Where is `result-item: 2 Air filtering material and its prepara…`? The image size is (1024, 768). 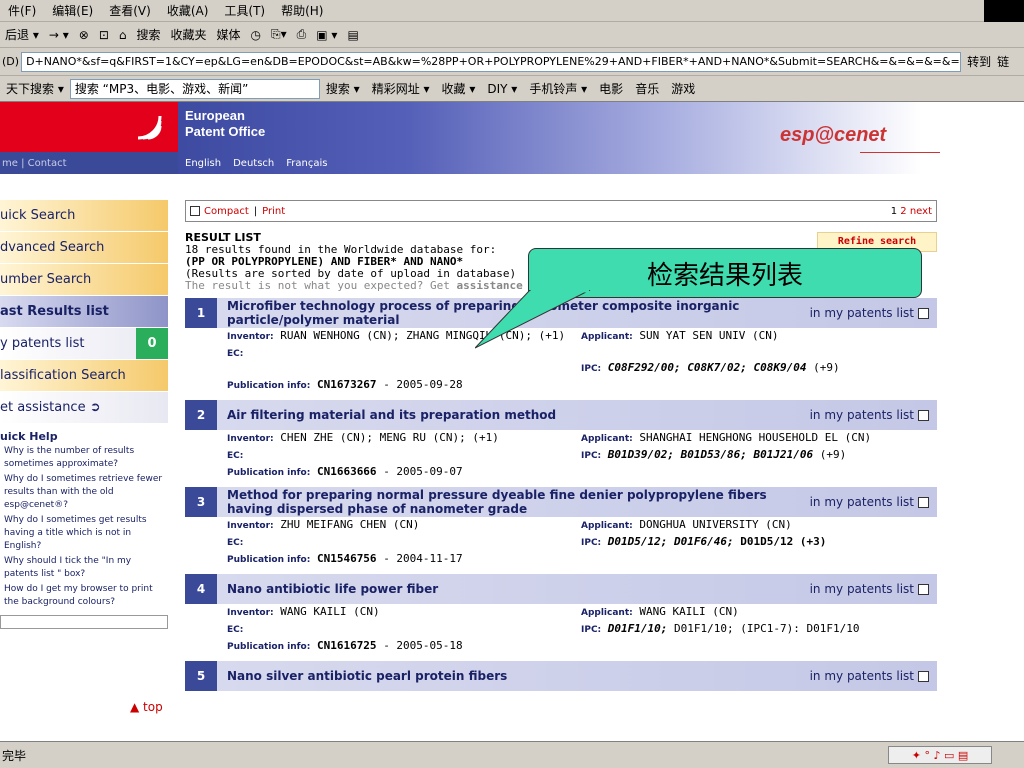
result-item: 2 Air filtering material and its prepara… is located at coordinates (561, 440).